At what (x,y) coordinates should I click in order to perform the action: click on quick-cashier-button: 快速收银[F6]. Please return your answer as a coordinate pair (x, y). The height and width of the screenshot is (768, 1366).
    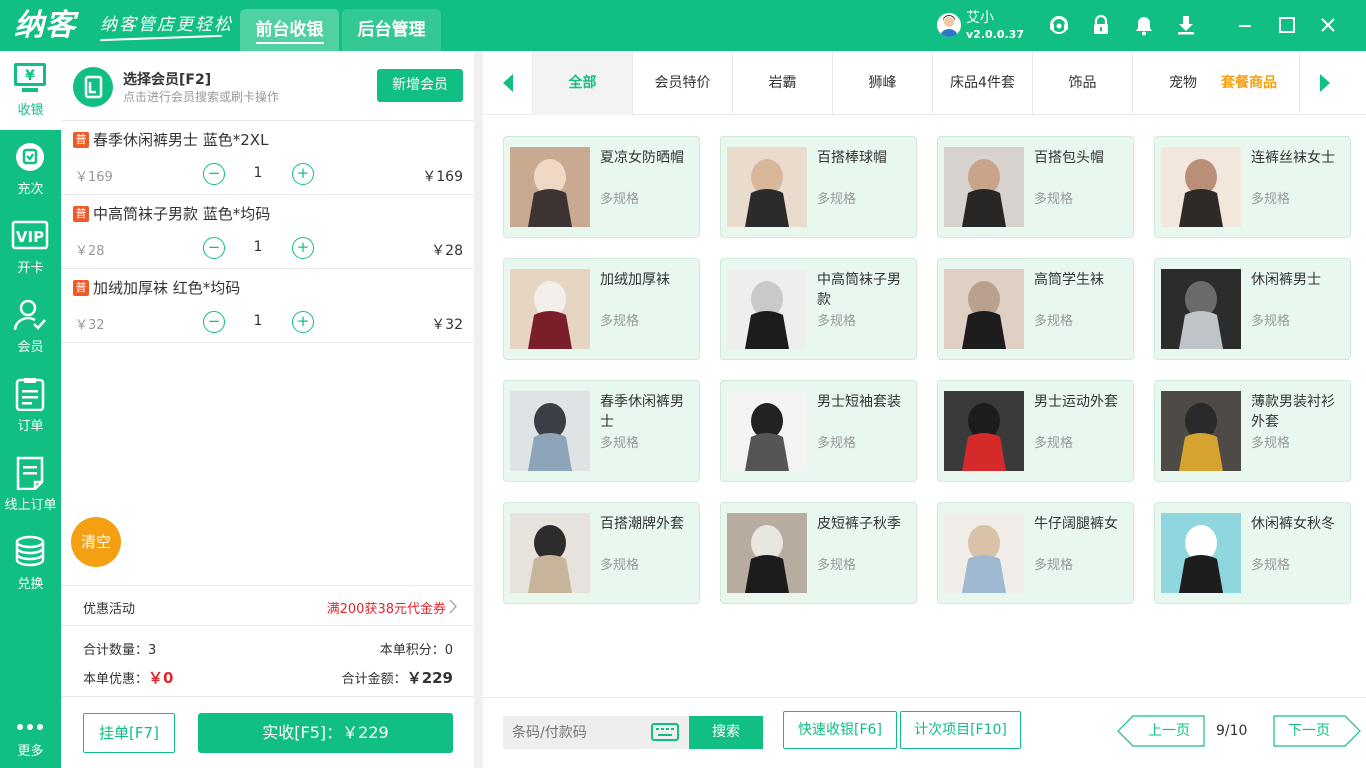
    Looking at the image, I should click on (840, 730).